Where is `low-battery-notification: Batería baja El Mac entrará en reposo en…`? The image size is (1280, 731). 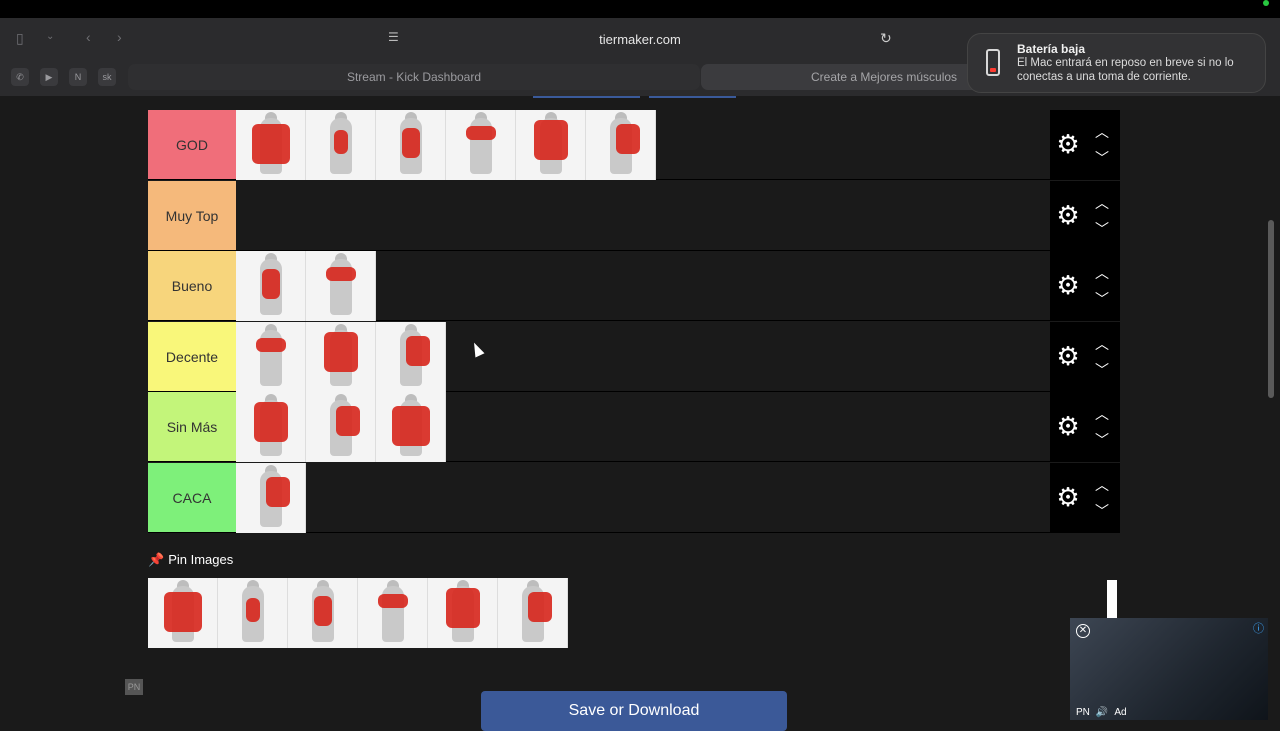 low-battery-notification: Batería baja El Mac entrará en reposo en… is located at coordinates (1116, 63).